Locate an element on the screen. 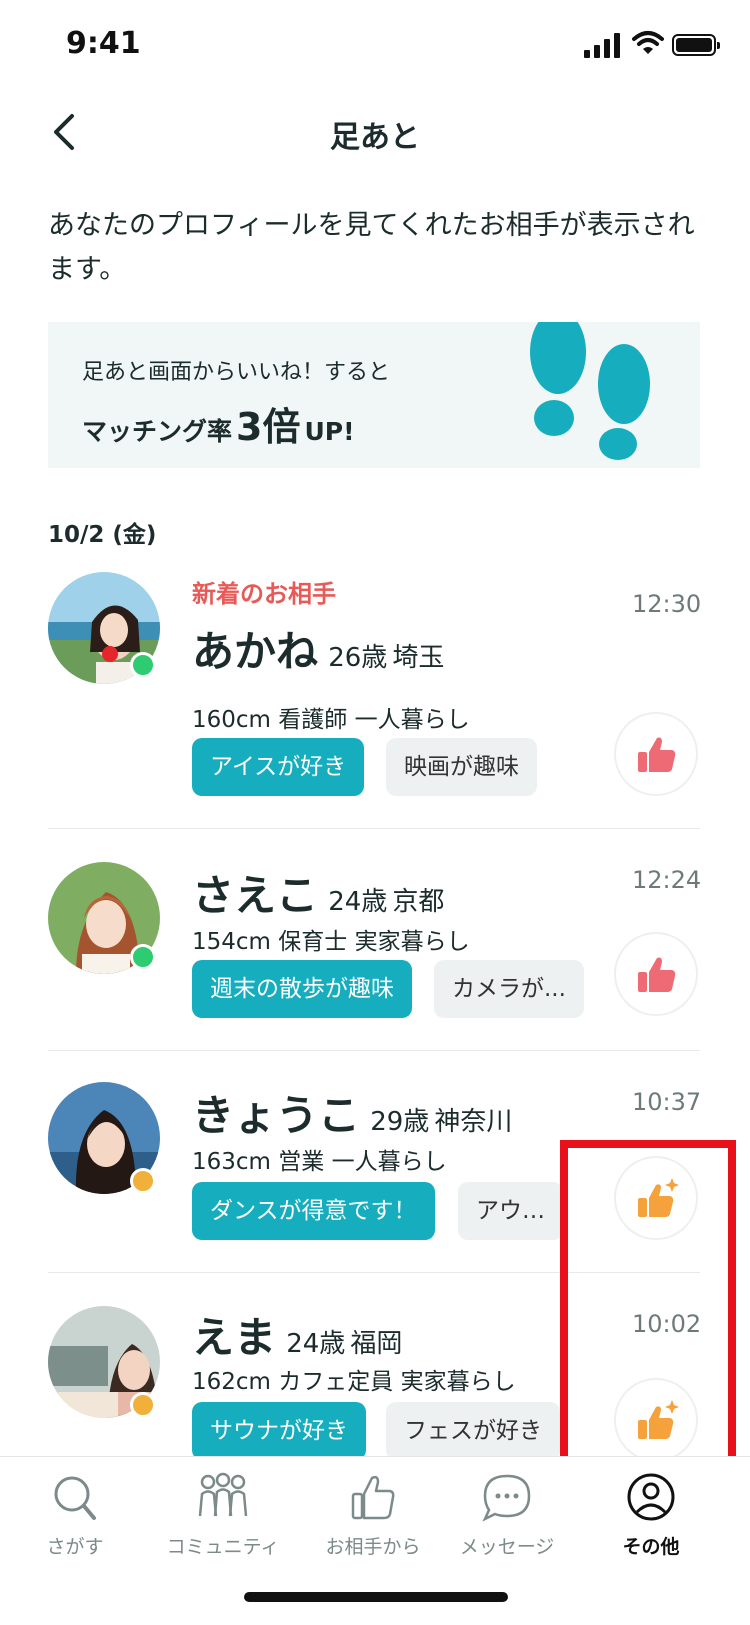  profile-tag: 映画が趣味 is located at coordinates (461, 767).